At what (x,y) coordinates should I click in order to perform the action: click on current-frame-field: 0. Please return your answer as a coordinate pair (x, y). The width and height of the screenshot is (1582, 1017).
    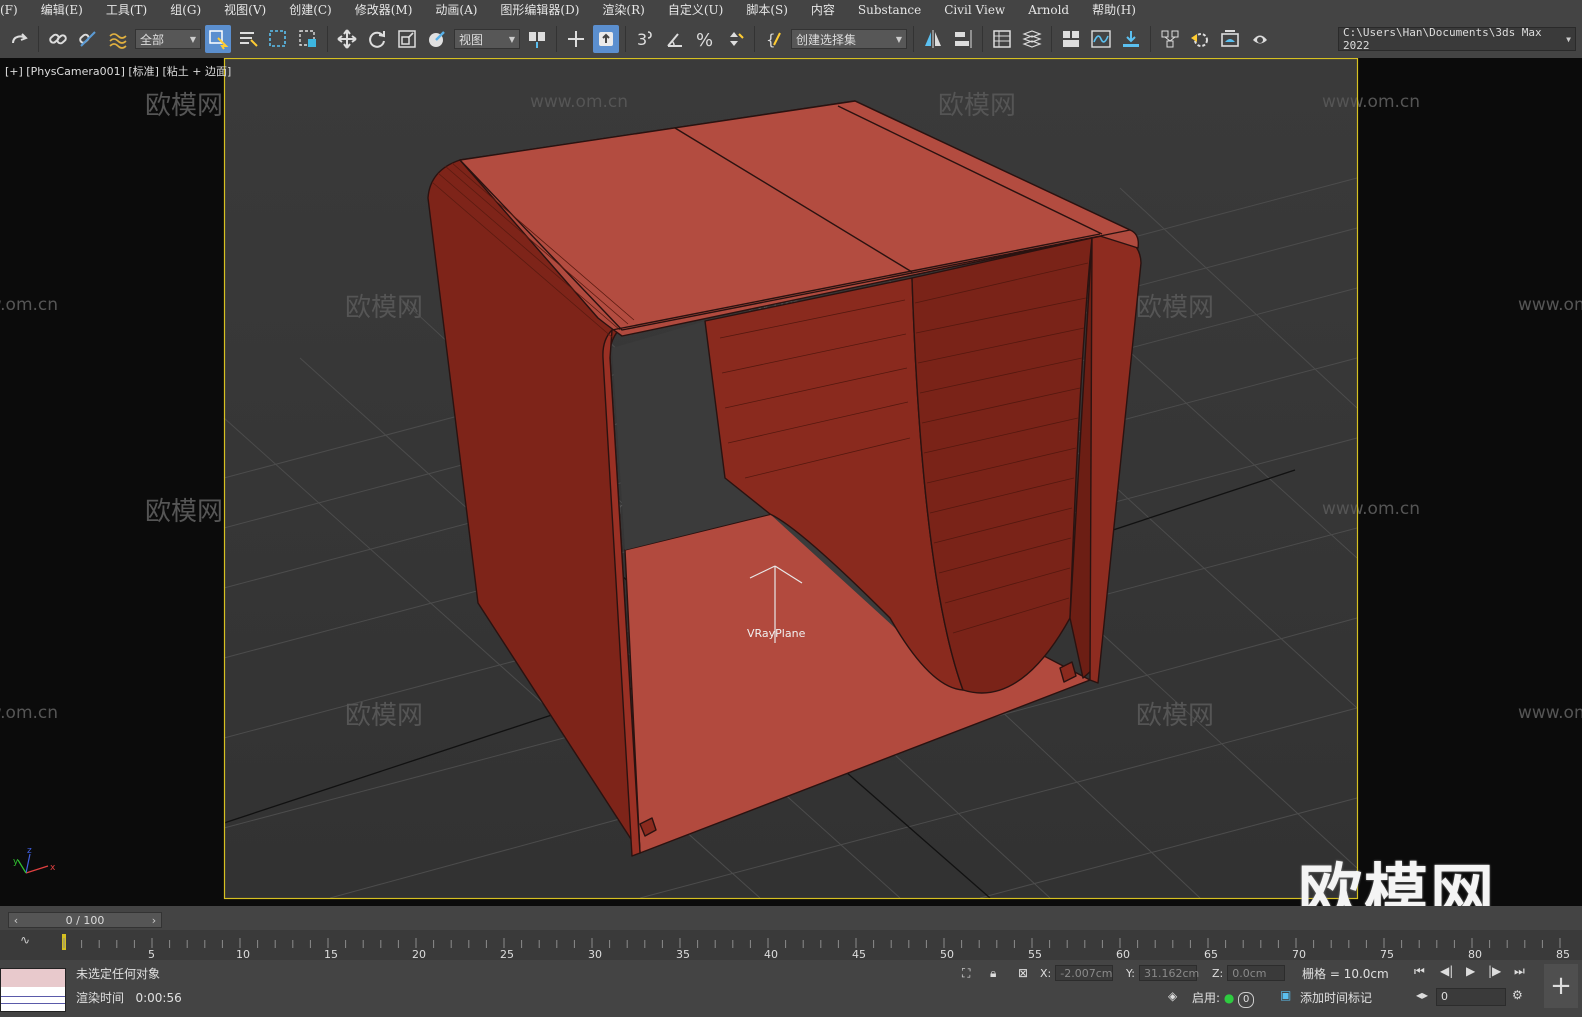
    Looking at the image, I should click on (1471, 997).